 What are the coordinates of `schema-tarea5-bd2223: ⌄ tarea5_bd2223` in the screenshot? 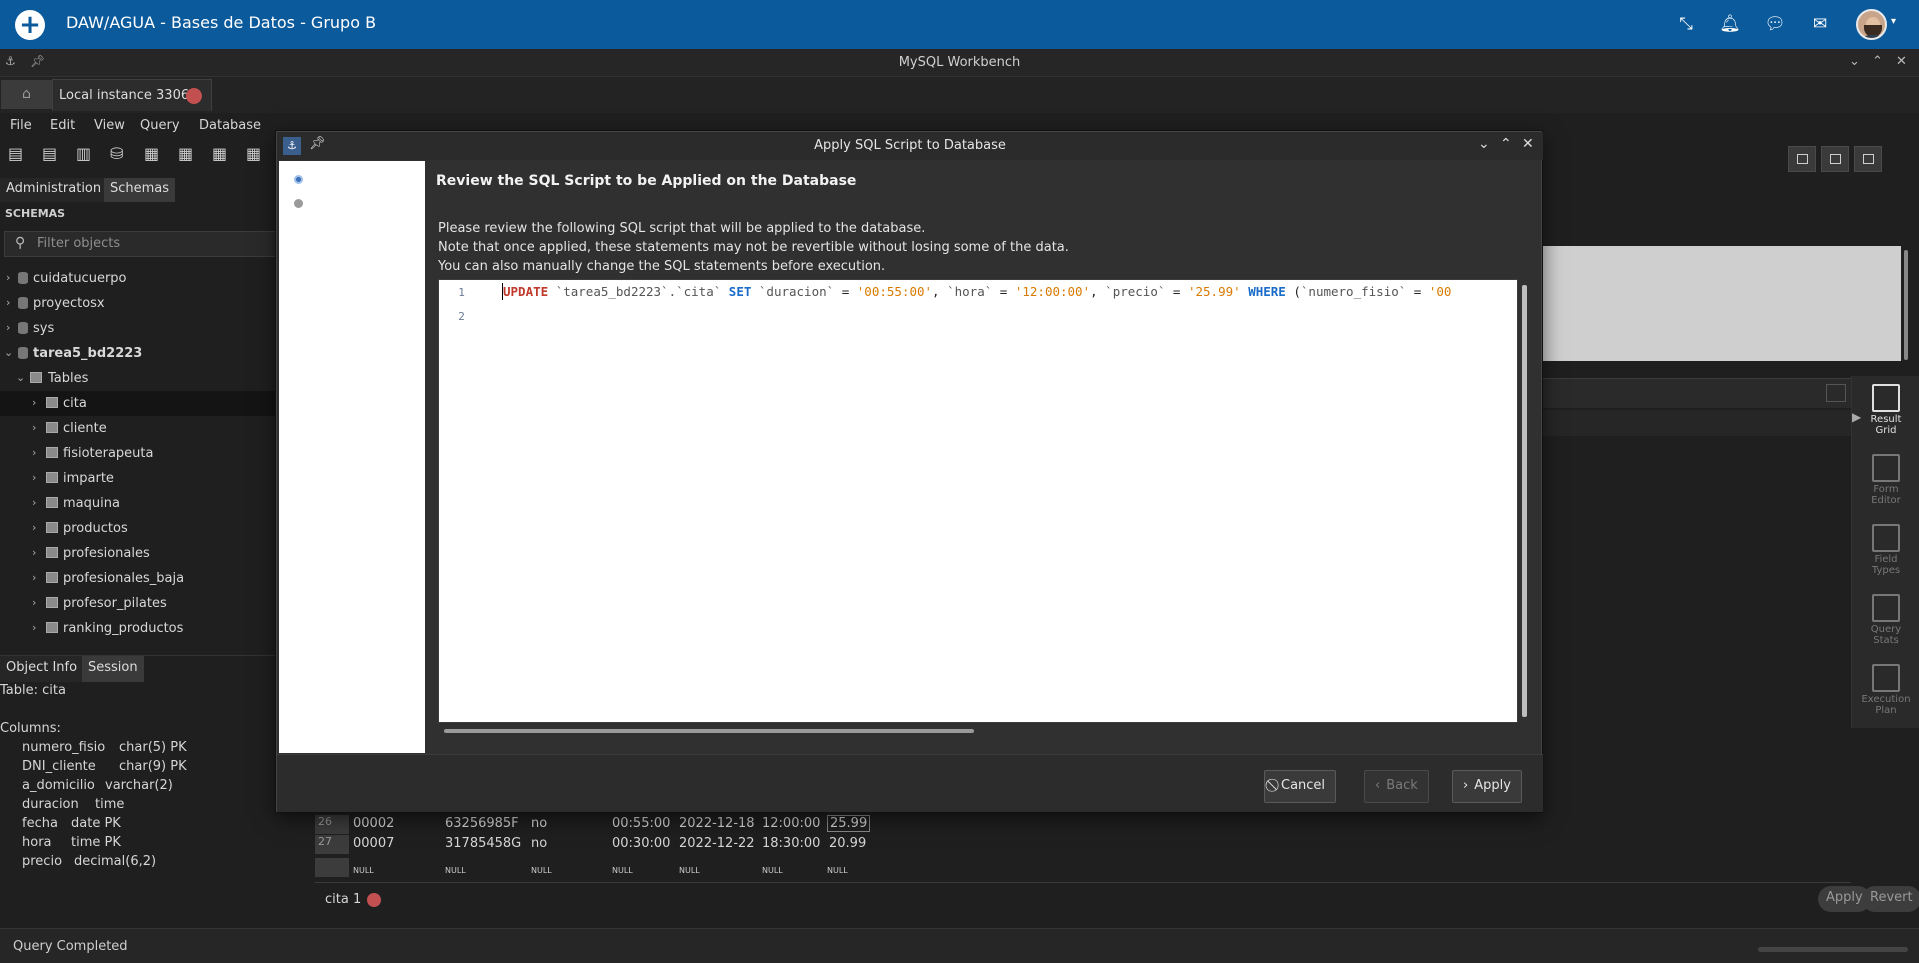 It's located at (138, 353).